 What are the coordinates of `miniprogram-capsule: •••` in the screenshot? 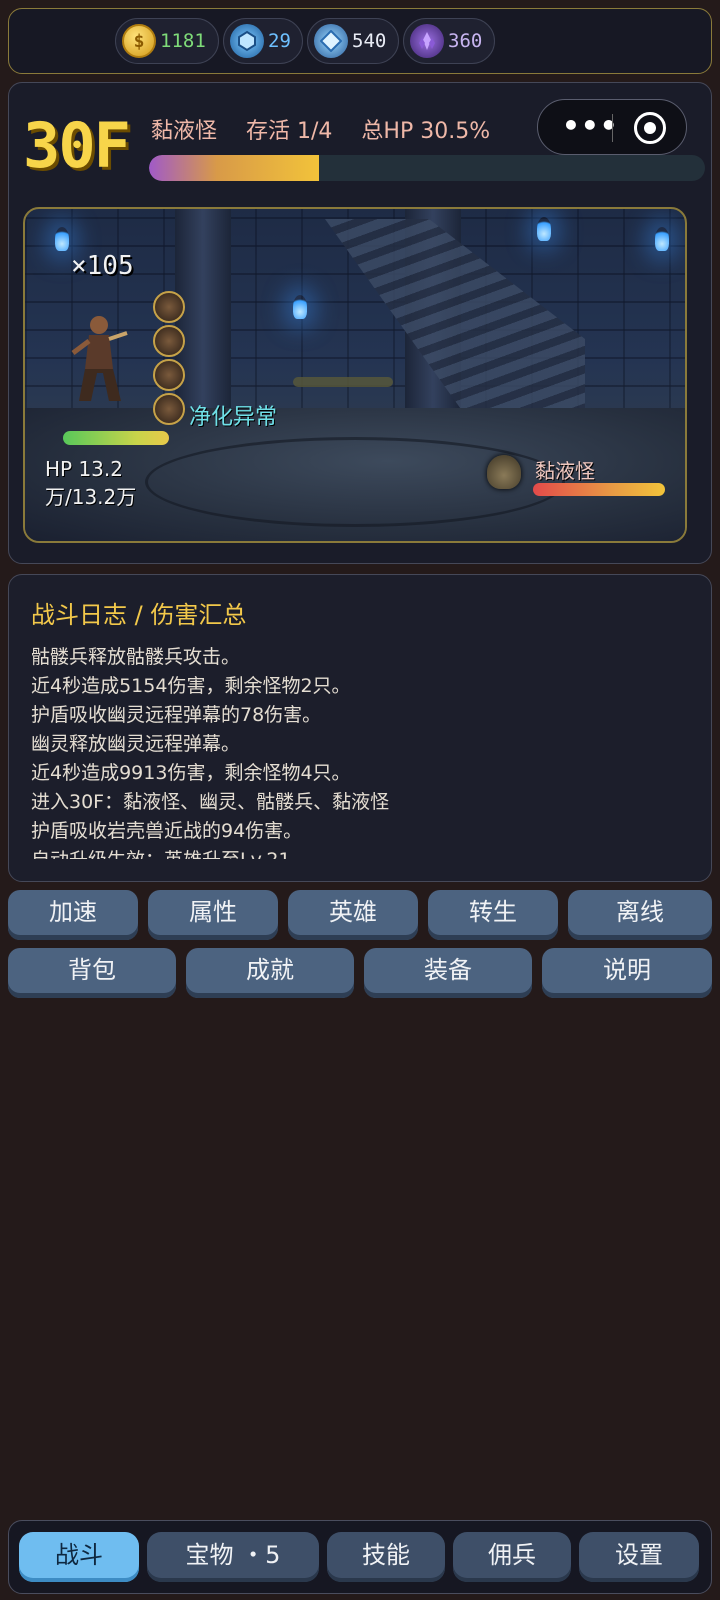 It's located at (612, 127).